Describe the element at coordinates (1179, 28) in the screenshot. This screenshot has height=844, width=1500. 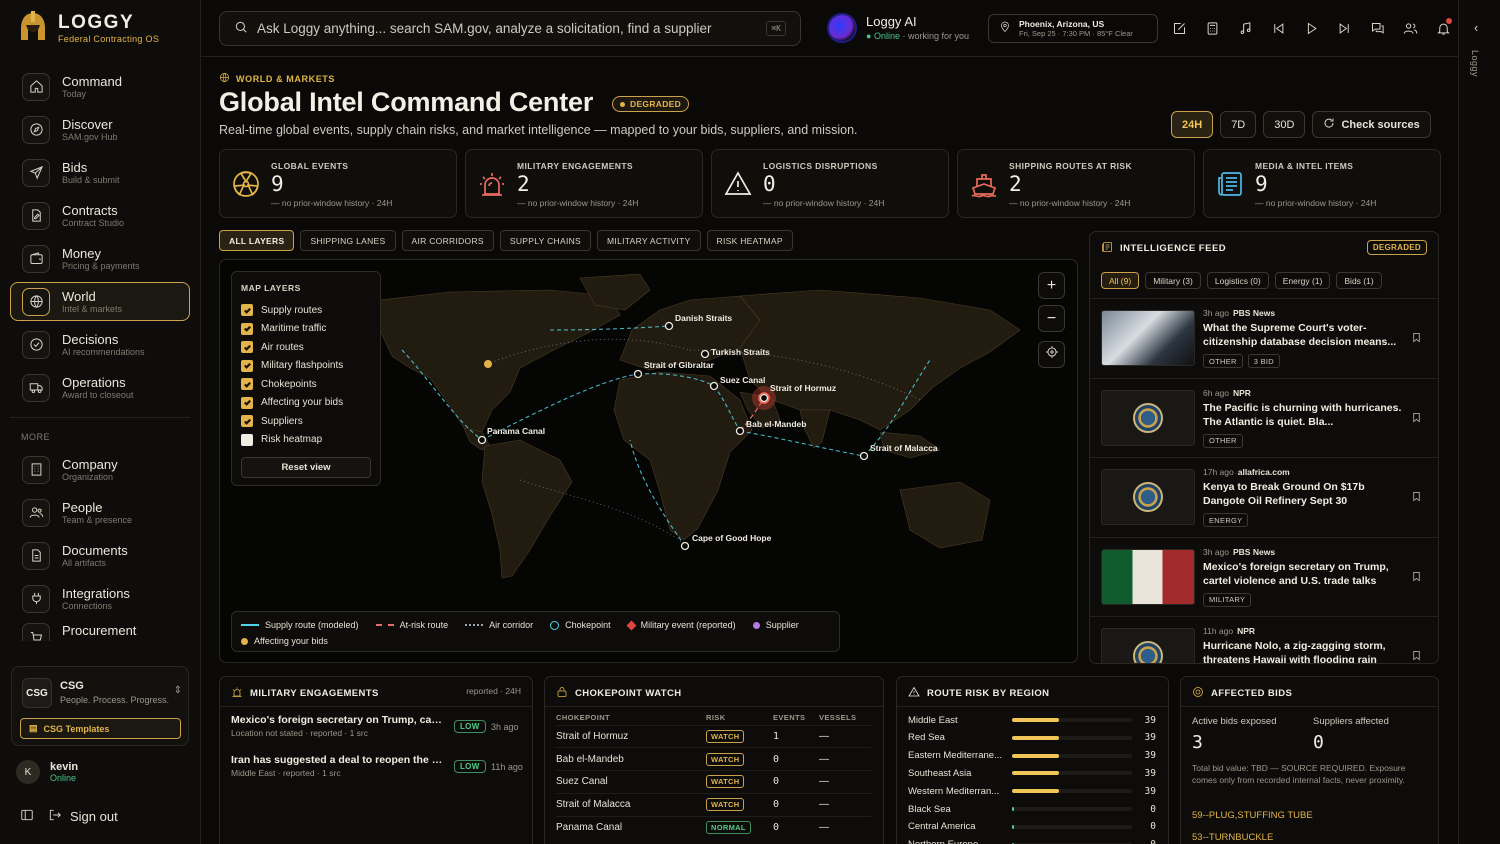
I see `compose-icon` at that location.